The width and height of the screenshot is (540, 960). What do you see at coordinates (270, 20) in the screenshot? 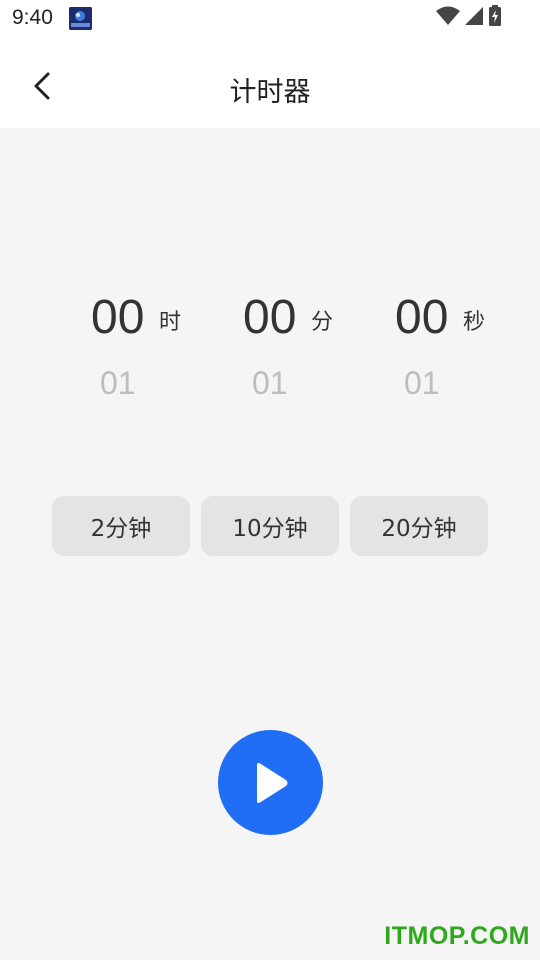
I see `status-bar: 9:40` at bounding box center [270, 20].